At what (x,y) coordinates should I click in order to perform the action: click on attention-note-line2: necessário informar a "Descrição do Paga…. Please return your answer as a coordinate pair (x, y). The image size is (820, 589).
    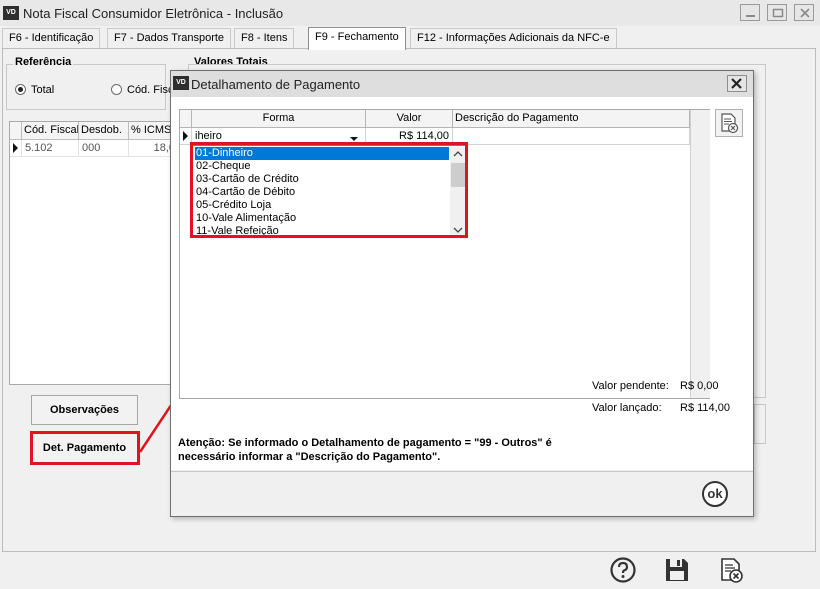
    Looking at the image, I should click on (309, 457).